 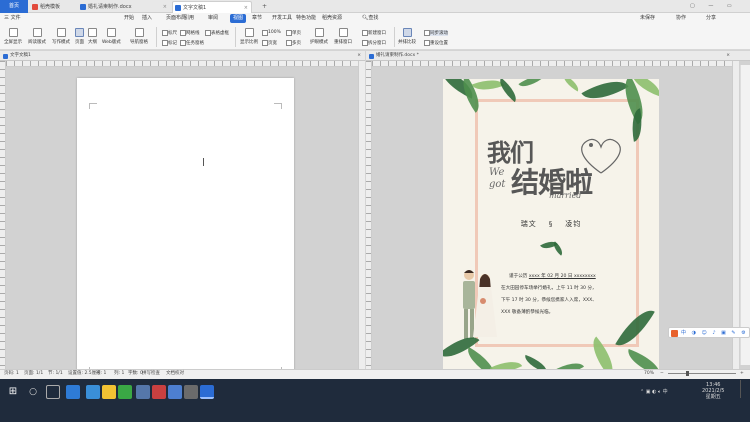 What do you see at coordinates (436, 33) in the screenshot?
I see `sync-scroll: 同步滚动` at bounding box center [436, 33].